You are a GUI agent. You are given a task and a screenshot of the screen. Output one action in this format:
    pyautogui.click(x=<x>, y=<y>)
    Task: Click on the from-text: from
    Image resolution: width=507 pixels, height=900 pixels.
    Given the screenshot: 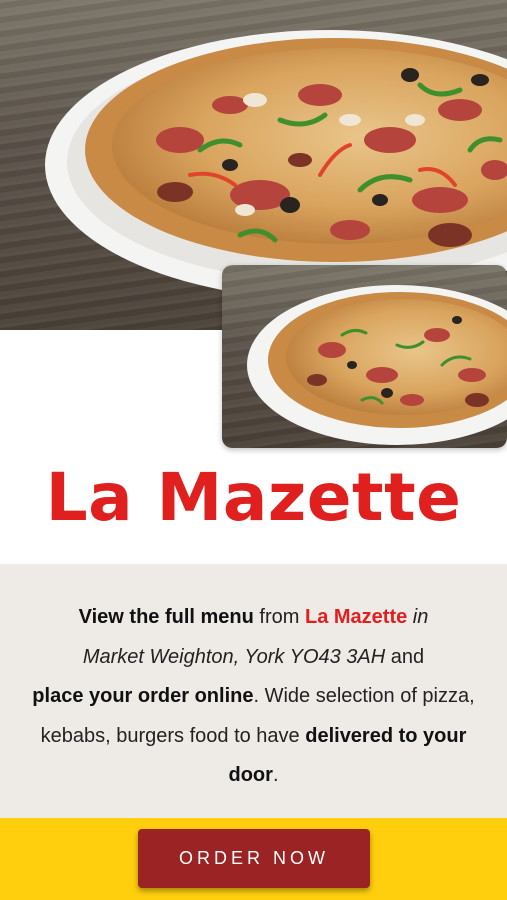 What is the action you would take?
    pyautogui.click(x=279, y=617)
    